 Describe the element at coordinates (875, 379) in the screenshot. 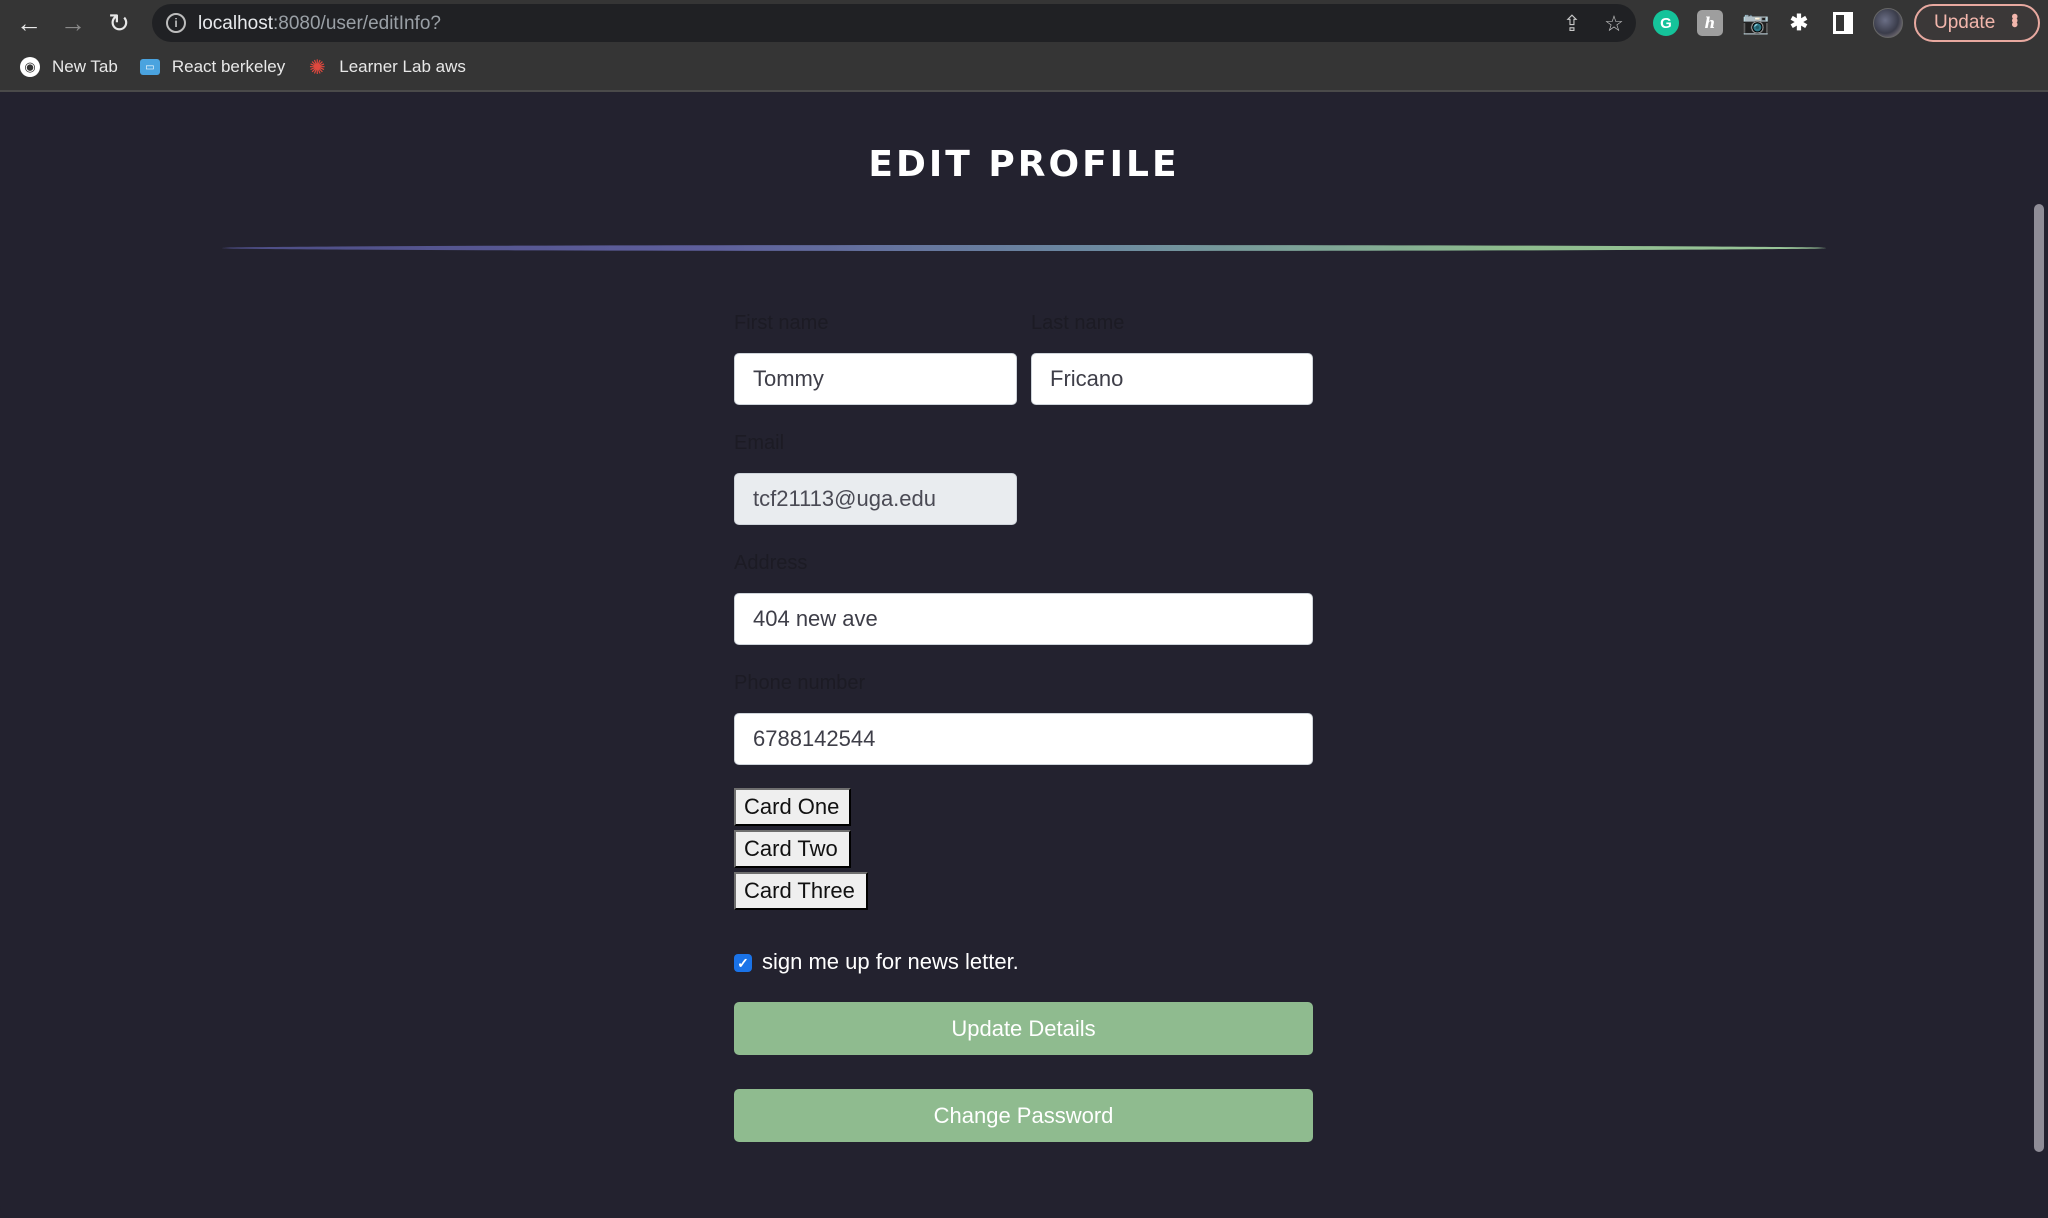

I see `first-name-input` at that location.